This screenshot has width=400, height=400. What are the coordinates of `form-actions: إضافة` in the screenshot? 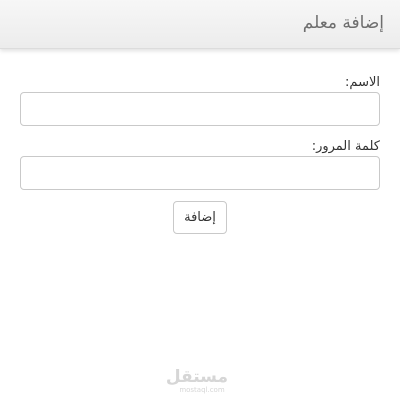 It's located at (200, 217).